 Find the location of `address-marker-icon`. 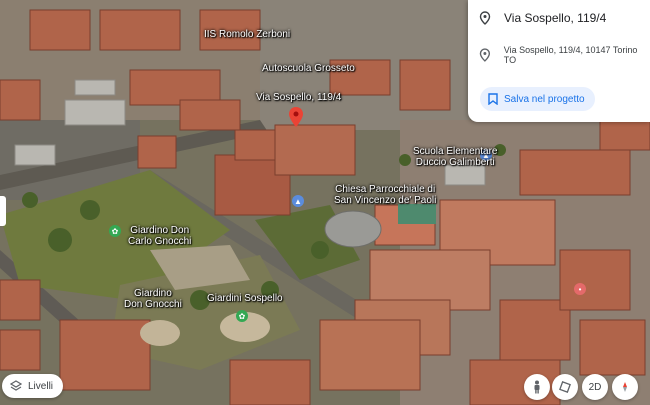

address-marker-icon is located at coordinates (485, 55).